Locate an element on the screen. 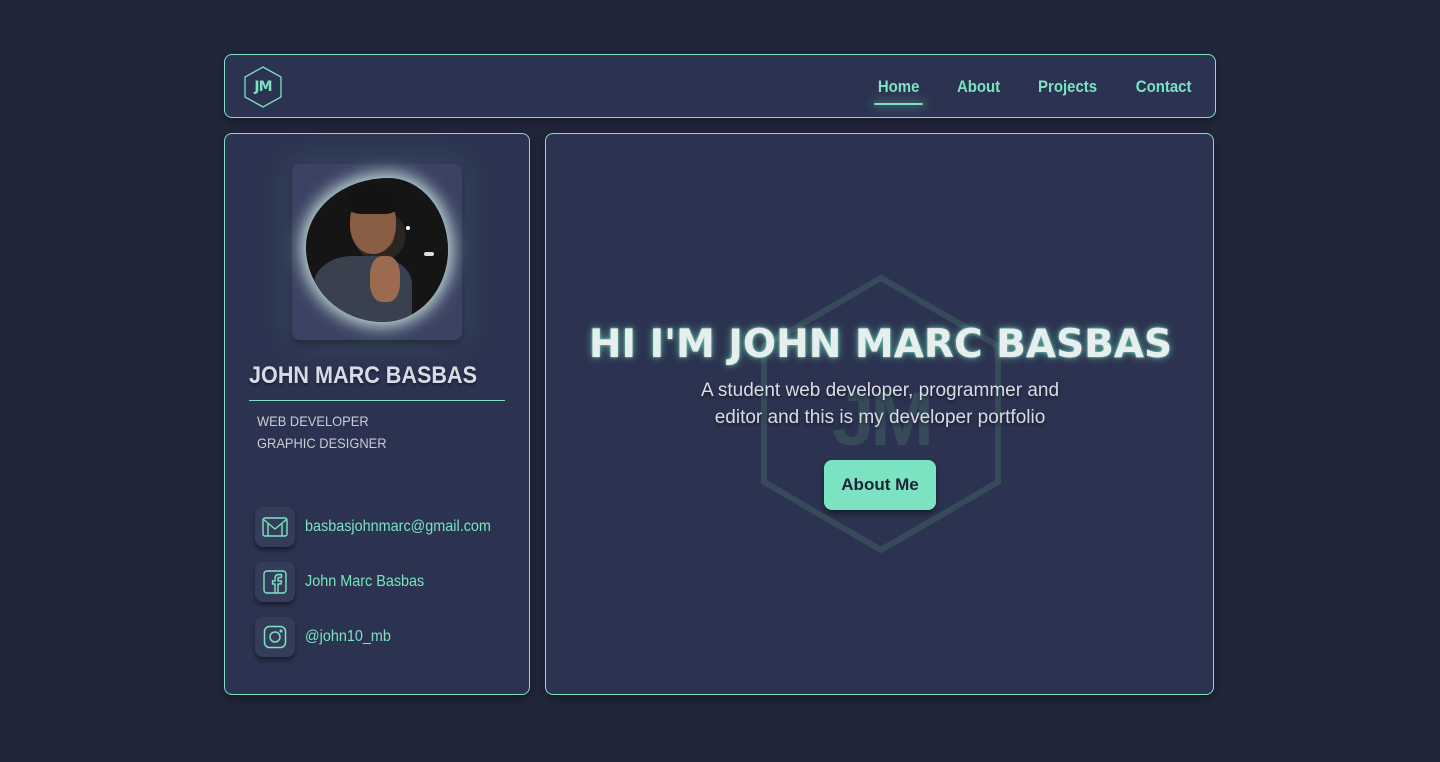 The height and width of the screenshot is (762, 1440). nav-link-home: Home is located at coordinates (899, 88).